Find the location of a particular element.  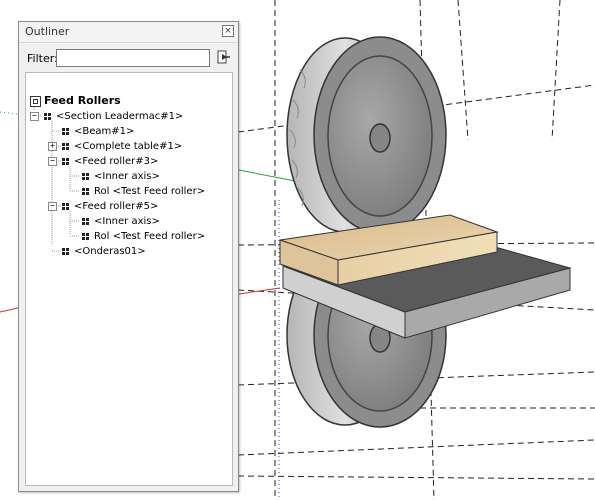

tree-item-label: <Feed roller#3> is located at coordinates (116, 161).